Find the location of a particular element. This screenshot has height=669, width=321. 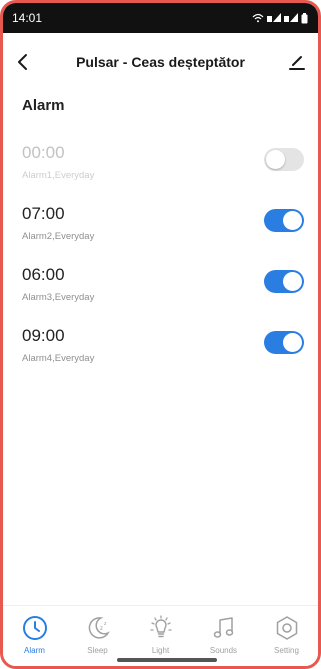

tab-setting: Setting is located at coordinates (287, 634).